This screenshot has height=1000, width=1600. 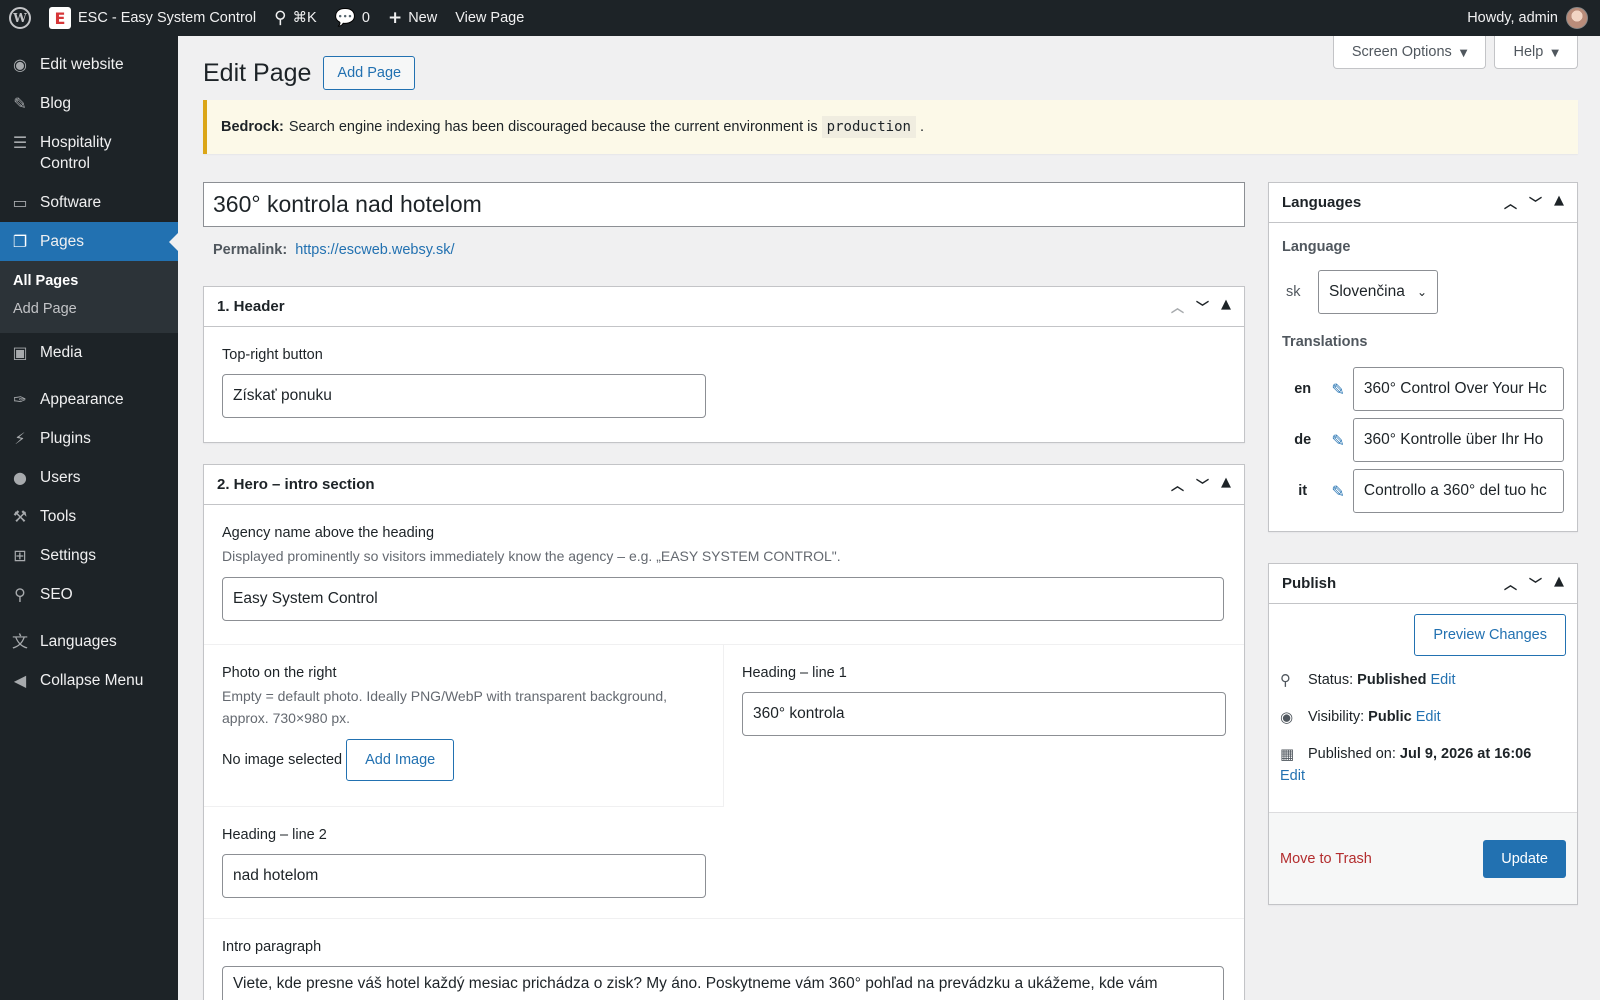 What do you see at coordinates (89, 352) in the screenshot?
I see `sidebar-item-media: ▣ Media` at bounding box center [89, 352].